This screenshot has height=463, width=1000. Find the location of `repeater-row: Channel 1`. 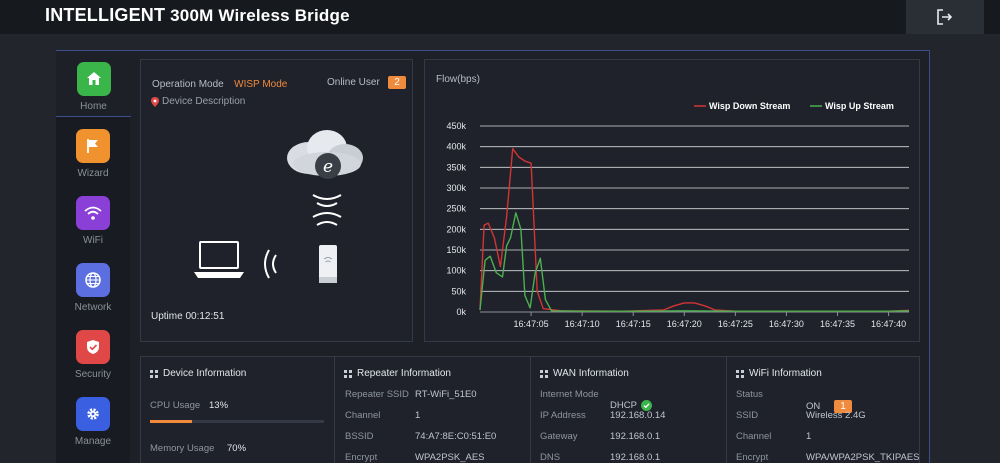

repeater-row: Channel 1 is located at coordinates (382, 415).